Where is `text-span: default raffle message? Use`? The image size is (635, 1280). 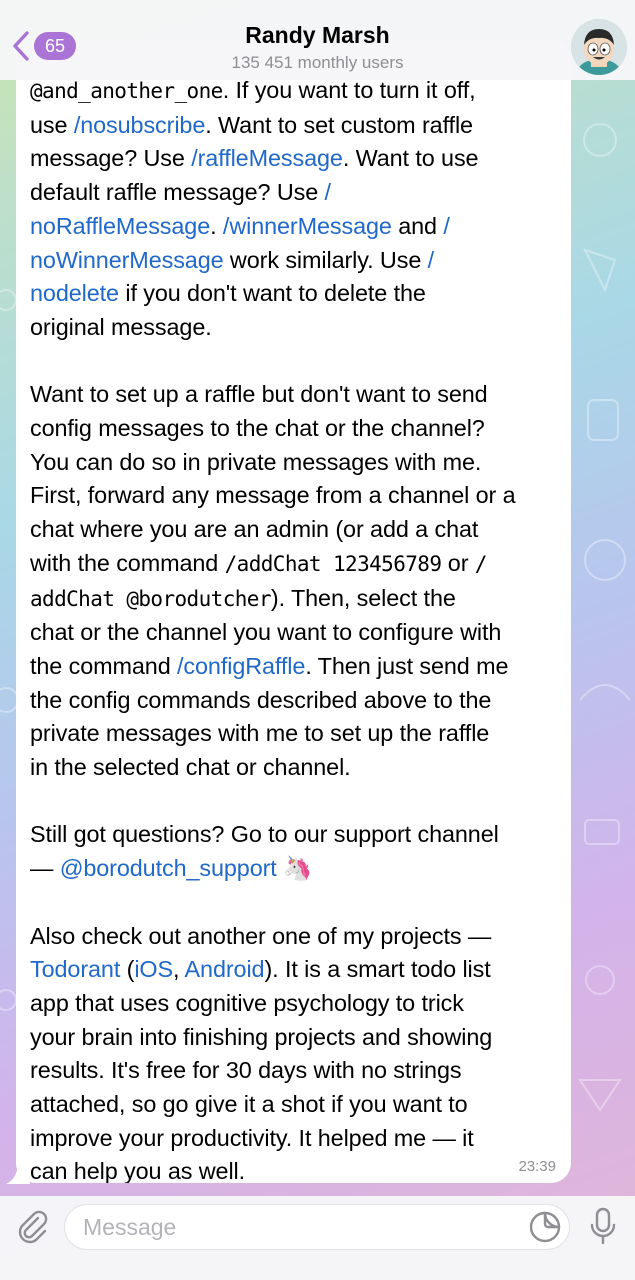 text-span: default raffle message? Use is located at coordinates (177, 192).